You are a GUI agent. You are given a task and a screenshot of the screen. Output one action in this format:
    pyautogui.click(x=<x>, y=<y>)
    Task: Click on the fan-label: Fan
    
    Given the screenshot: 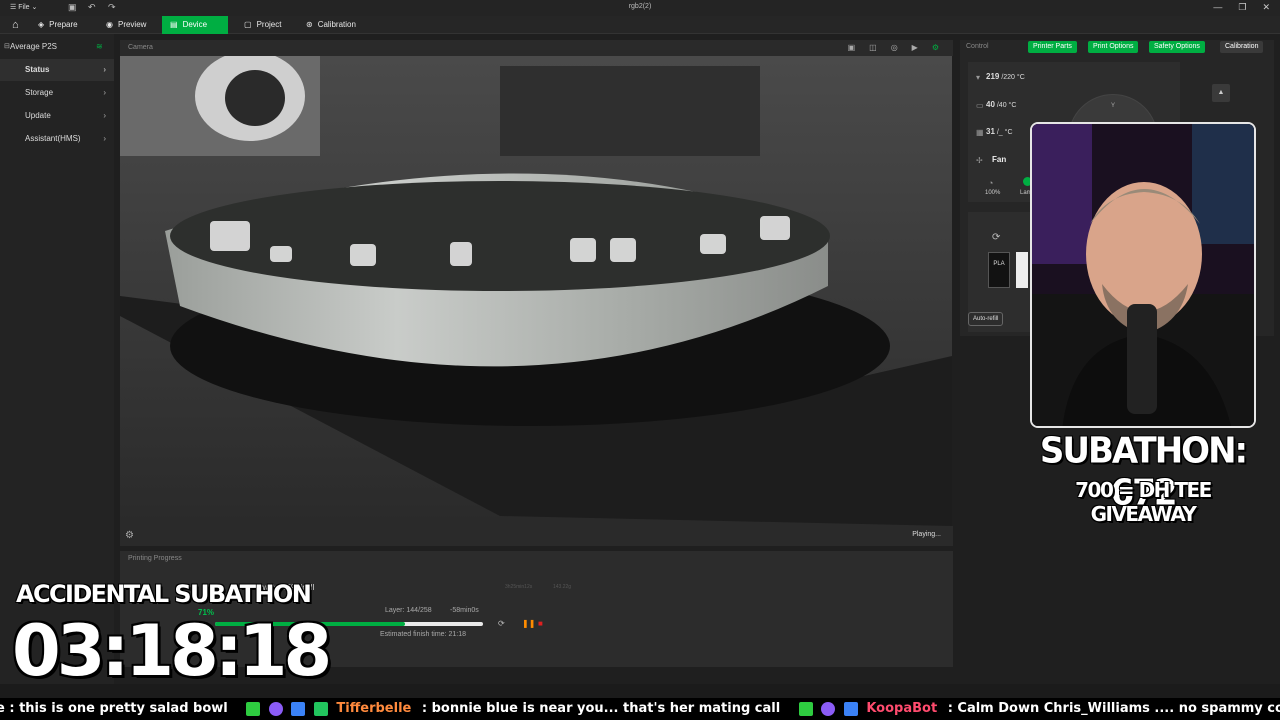 What is the action you would take?
    pyautogui.click(x=999, y=159)
    